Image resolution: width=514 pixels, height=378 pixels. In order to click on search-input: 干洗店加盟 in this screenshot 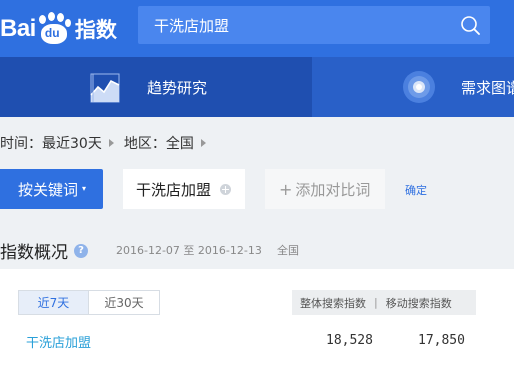, I will do `click(191, 25)`.